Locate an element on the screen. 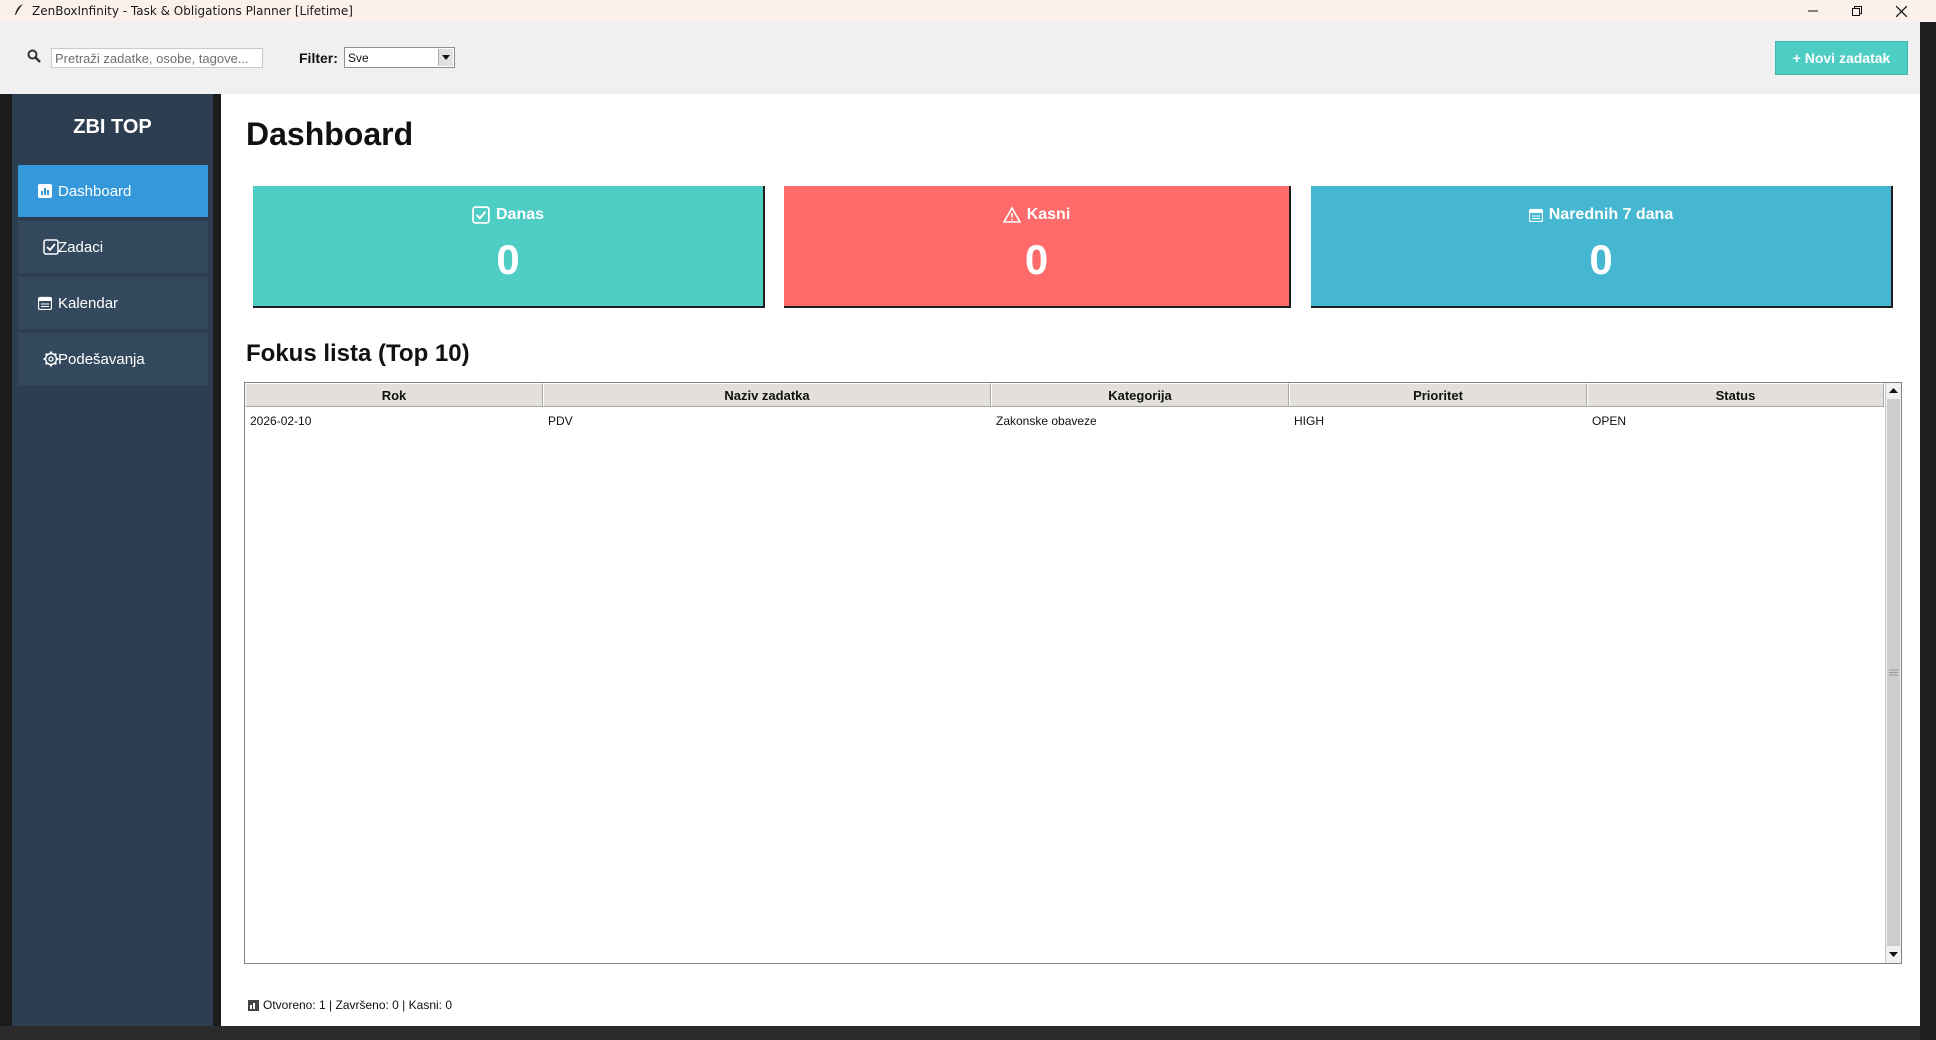 The image size is (1936, 1040). cell-status: OPEN is located at coordinates (1609, 421).